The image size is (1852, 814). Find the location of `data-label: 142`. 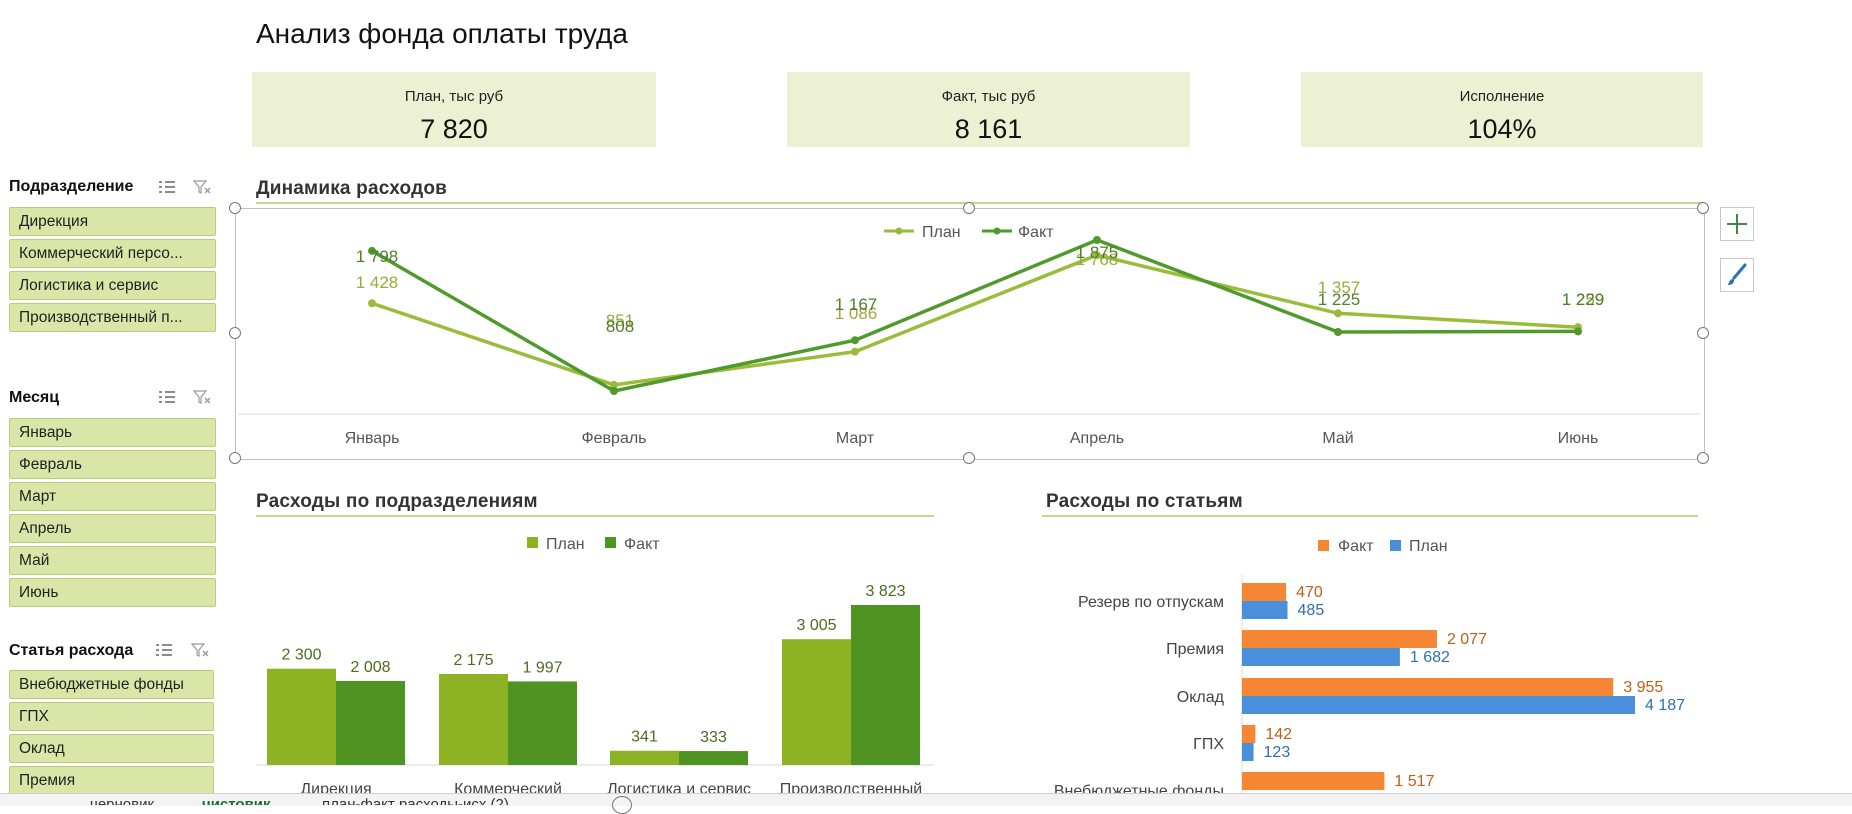

data-label: 142 is located at coordinates (1278, 734).